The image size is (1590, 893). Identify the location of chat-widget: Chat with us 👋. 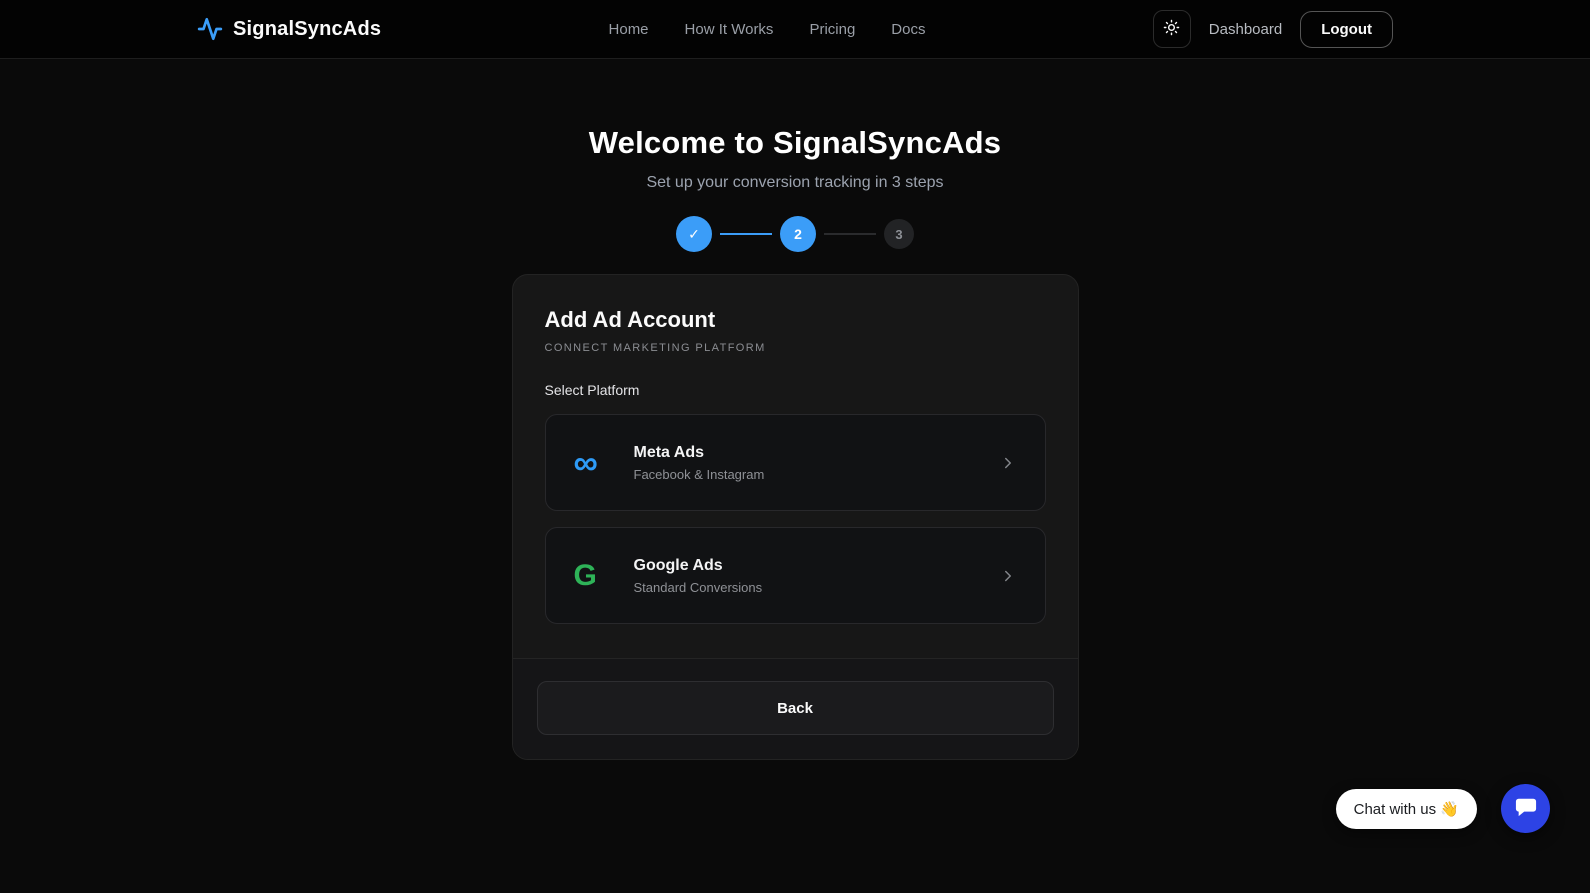
(1442, 808).